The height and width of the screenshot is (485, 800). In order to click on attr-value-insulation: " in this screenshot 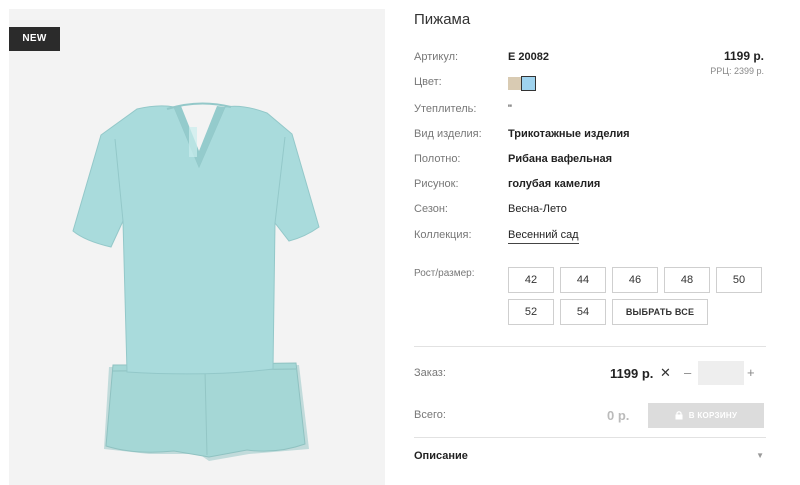, I will do `click(510, 109)`.